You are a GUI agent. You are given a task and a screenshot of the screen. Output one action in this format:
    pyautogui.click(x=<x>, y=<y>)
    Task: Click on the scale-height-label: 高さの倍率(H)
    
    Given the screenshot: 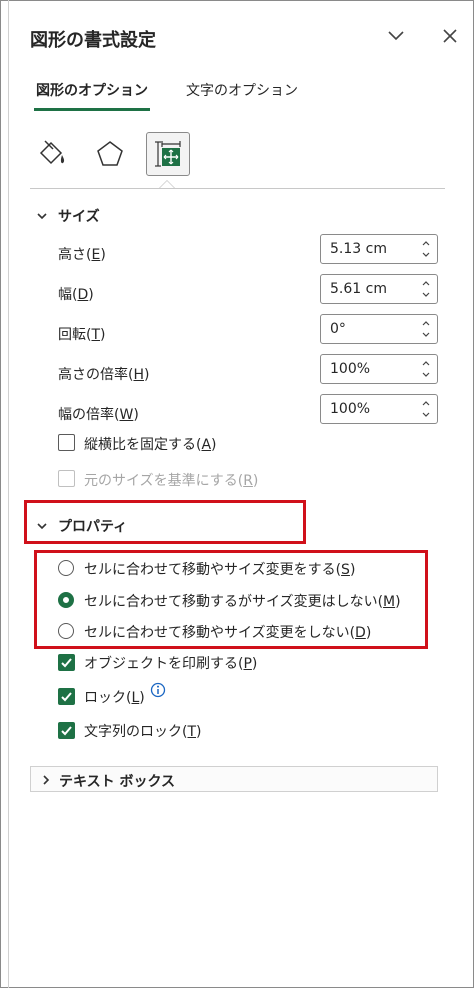 What is the action you would take?
    pyautogui.click(x=104, y=375)
    